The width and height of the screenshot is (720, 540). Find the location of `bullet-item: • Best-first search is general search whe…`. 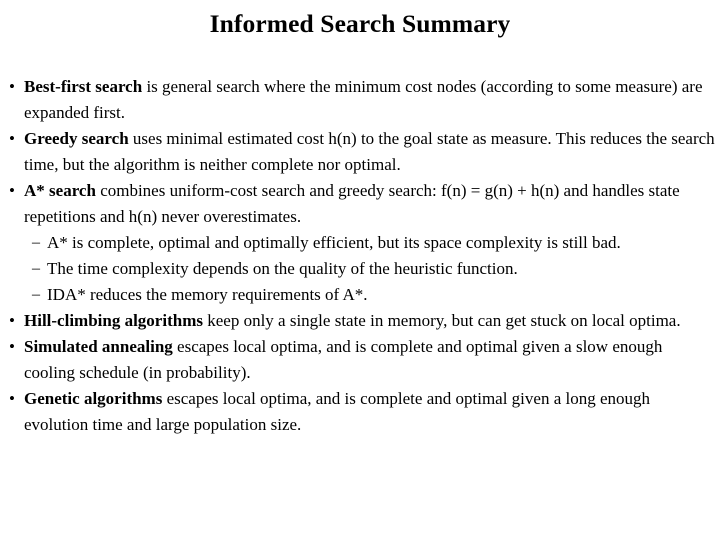

bullet-item: • Best-first search is general search whe… is located at coordinates (360, 100).